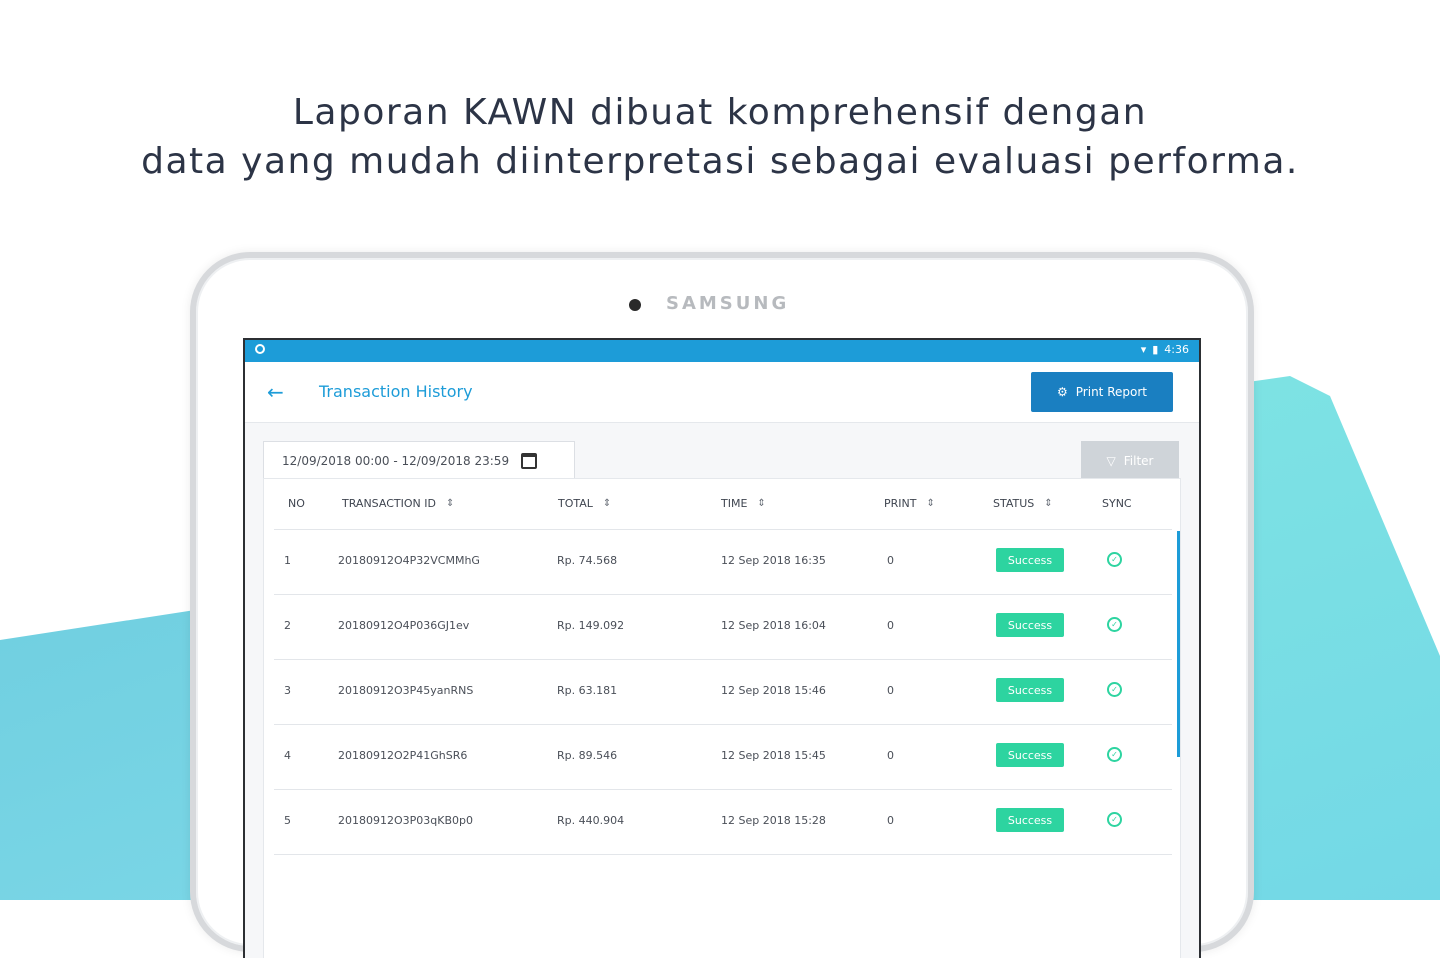 This screenshot has width=1440, height=958. I want to click on arrow-left-icon: ←, so click(275, 392).